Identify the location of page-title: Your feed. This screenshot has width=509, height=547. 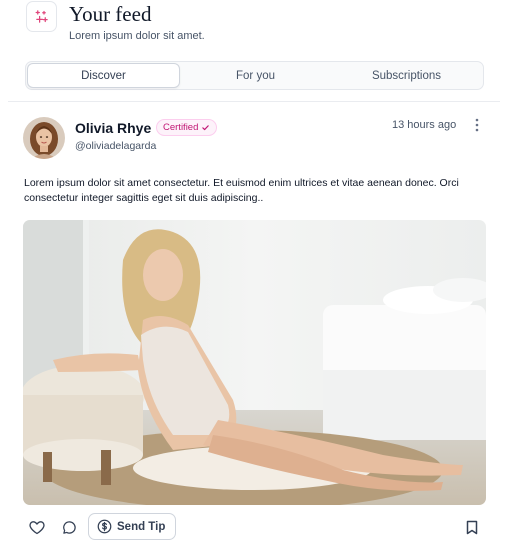
(110, 14).